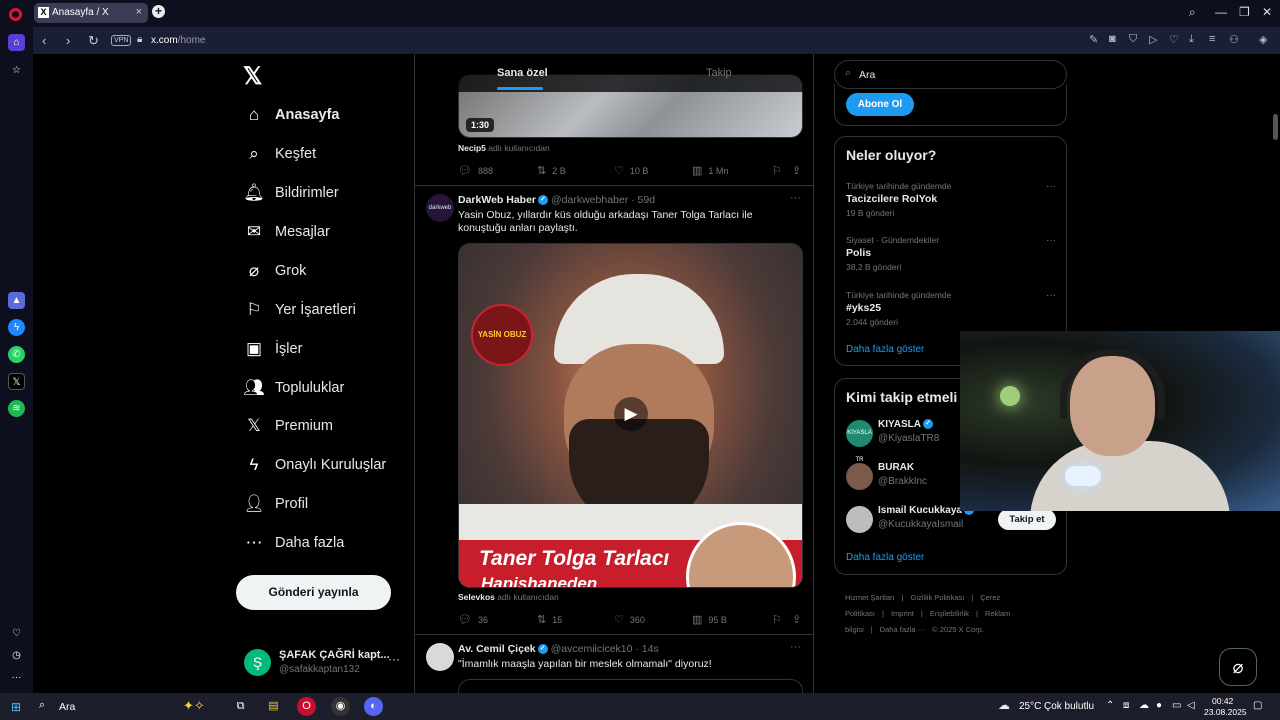 This screenshot has width=1280, height=720. Describe the element at coordinates (1257, 705) in the screenshot. I see `notifications-icon: ▢` at that location.